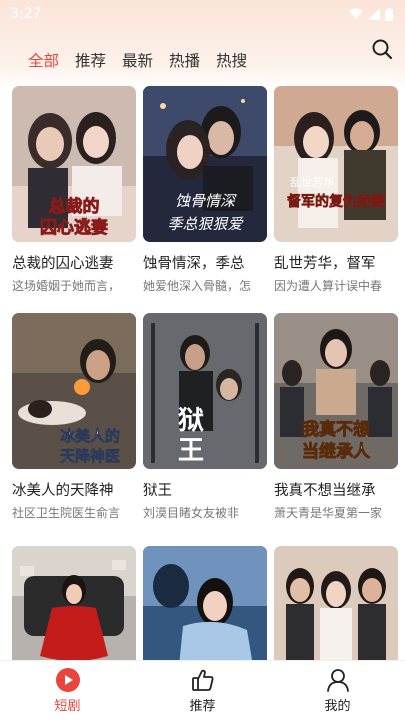  Describe the element at coordinates (205, 224) in the screenshot. I see `svg-text: 季总狠狠爱` at that location.